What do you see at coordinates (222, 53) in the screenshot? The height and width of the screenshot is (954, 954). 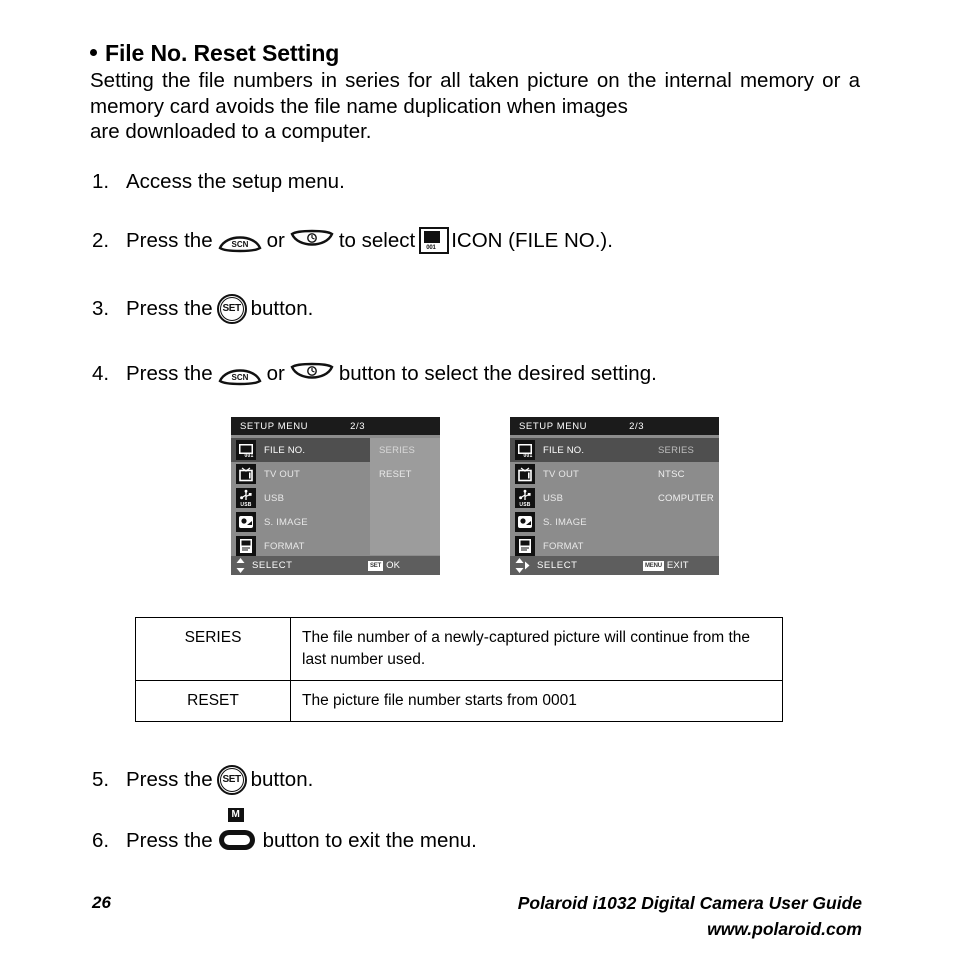 I see `section-title-text: File No. Reset Setting` at bounding box center [222, 53].